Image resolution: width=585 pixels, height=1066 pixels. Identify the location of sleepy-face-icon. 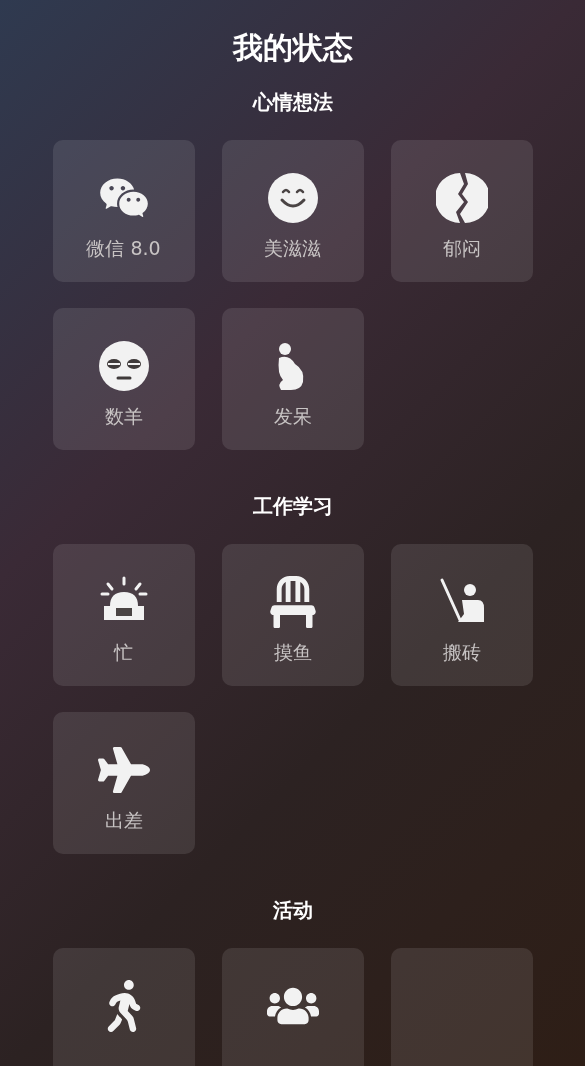
(123, 366).